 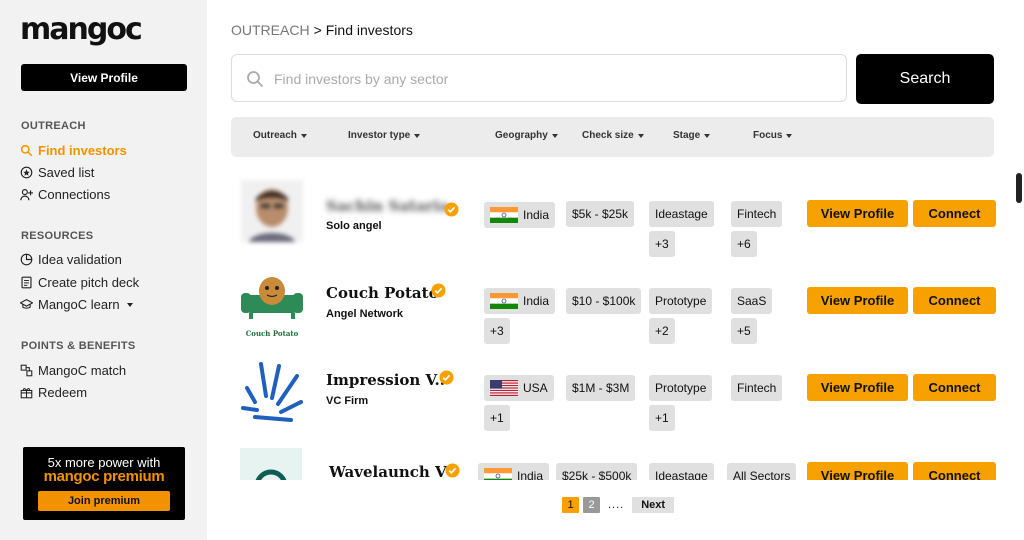 I want to click on sidebar-item-saved-list: Saved list, so click(x=57, y=172).